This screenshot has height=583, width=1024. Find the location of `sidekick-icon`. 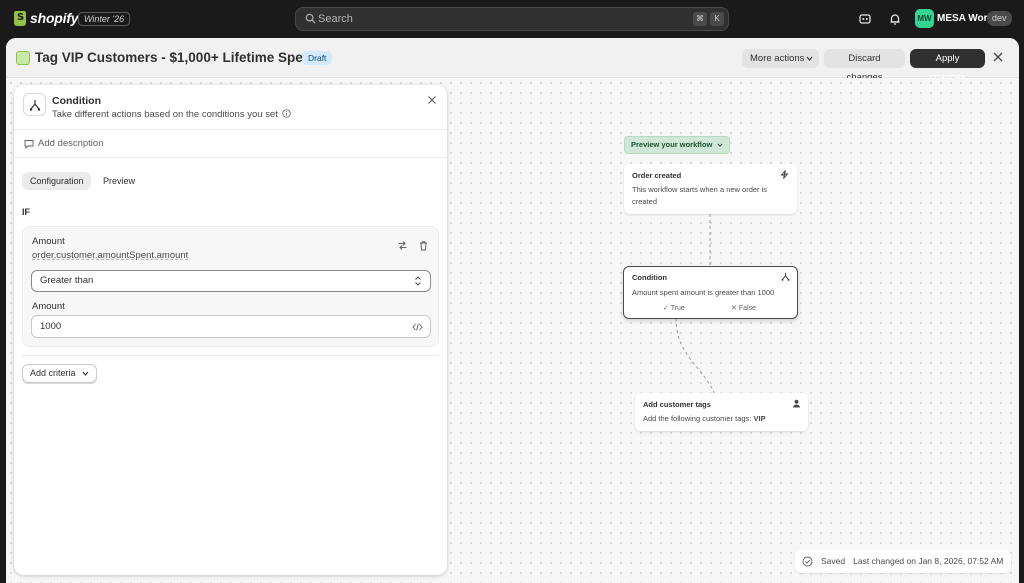

sidekick-icon is located at coordinates (865, 19).